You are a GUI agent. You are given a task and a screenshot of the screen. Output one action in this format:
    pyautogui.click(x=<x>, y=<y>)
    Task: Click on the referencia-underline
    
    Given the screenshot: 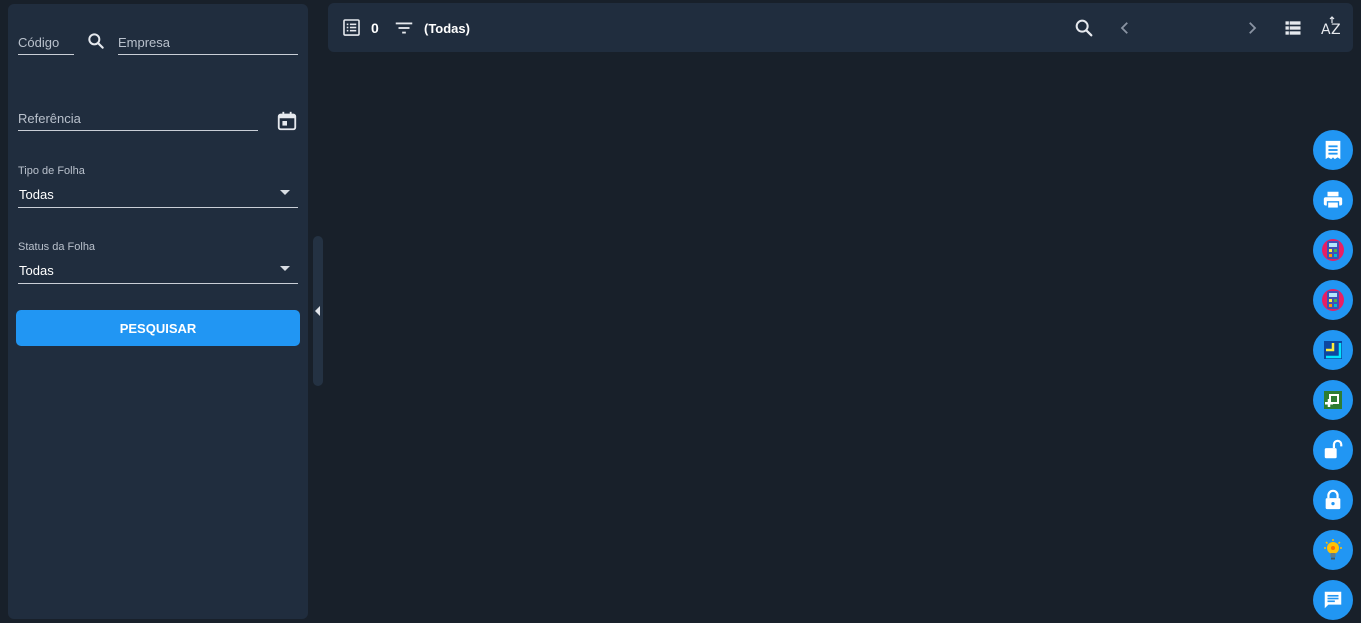 What is the action you would take?
    pyautogui.click(x=138, y=130)
    